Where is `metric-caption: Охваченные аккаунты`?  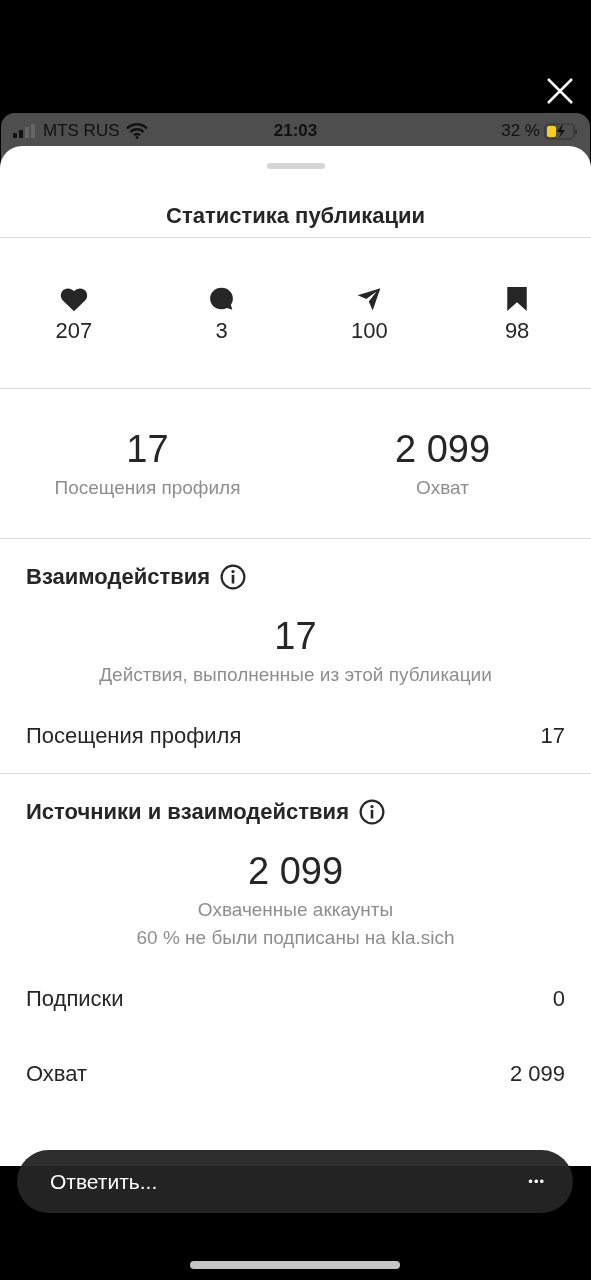
metric-caption: Охваченные аккаунты is located at coordinates (295, 910).